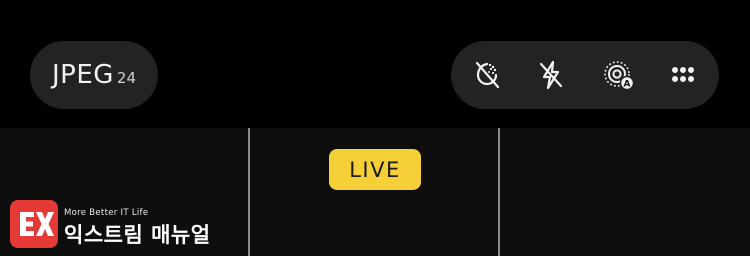 The height and width of the screenshot is (256, 750). What do you see at coordinates (82, 75) in the screenshot?
I see `format-type-label: JPEG` at bounding box center [82, 75].